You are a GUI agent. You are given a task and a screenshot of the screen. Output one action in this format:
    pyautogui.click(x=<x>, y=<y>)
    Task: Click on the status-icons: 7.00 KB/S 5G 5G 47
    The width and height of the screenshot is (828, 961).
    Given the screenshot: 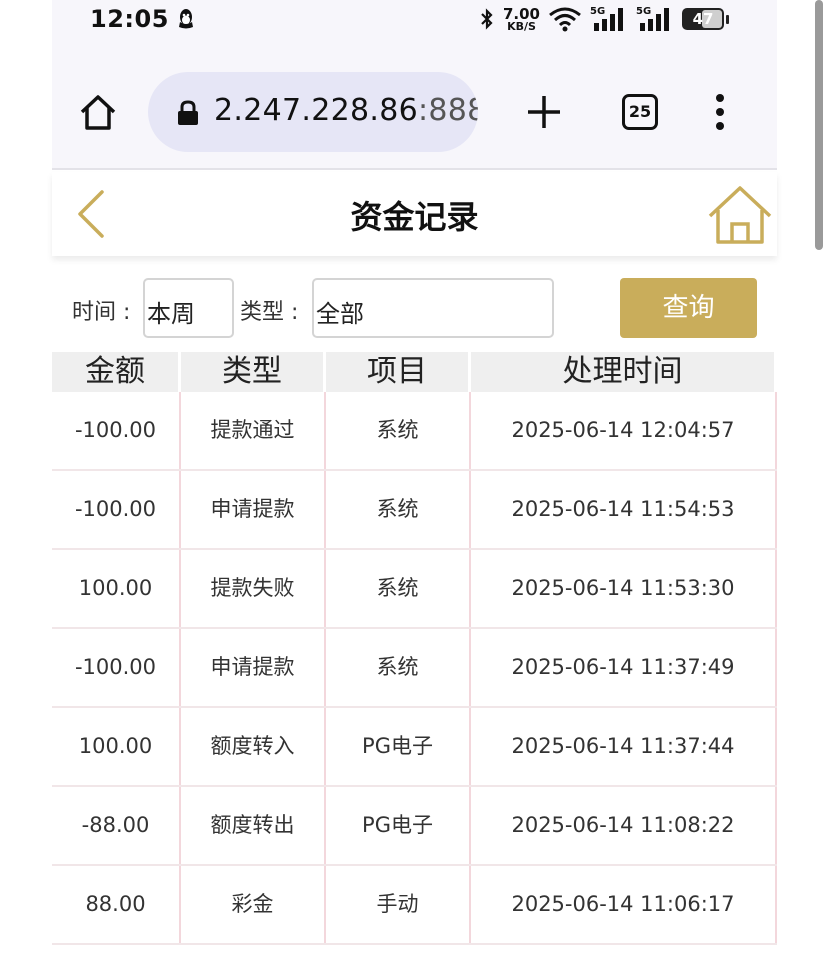 What is the action you would take?
    pyautogui.click(x=604, y=19)
    